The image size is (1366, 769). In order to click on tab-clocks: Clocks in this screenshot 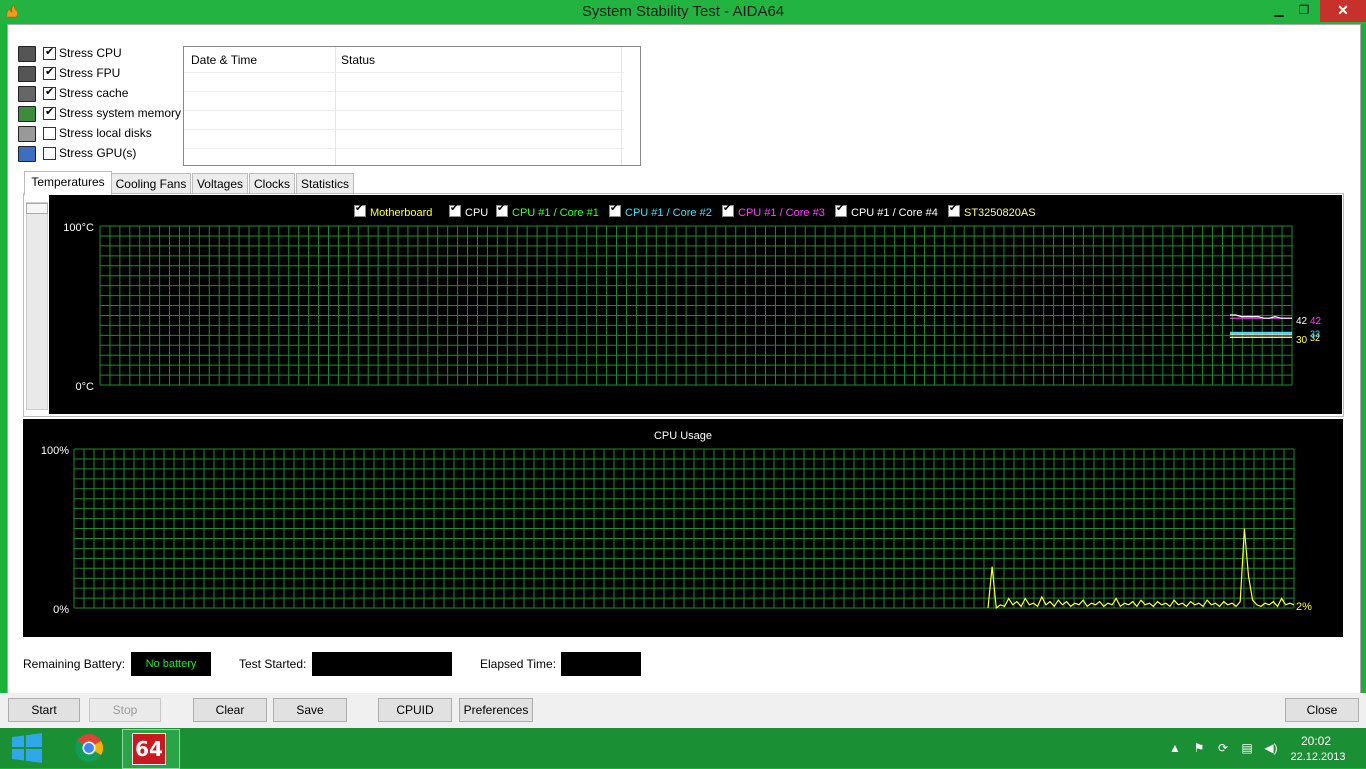, I will do `click(272, 183)`.